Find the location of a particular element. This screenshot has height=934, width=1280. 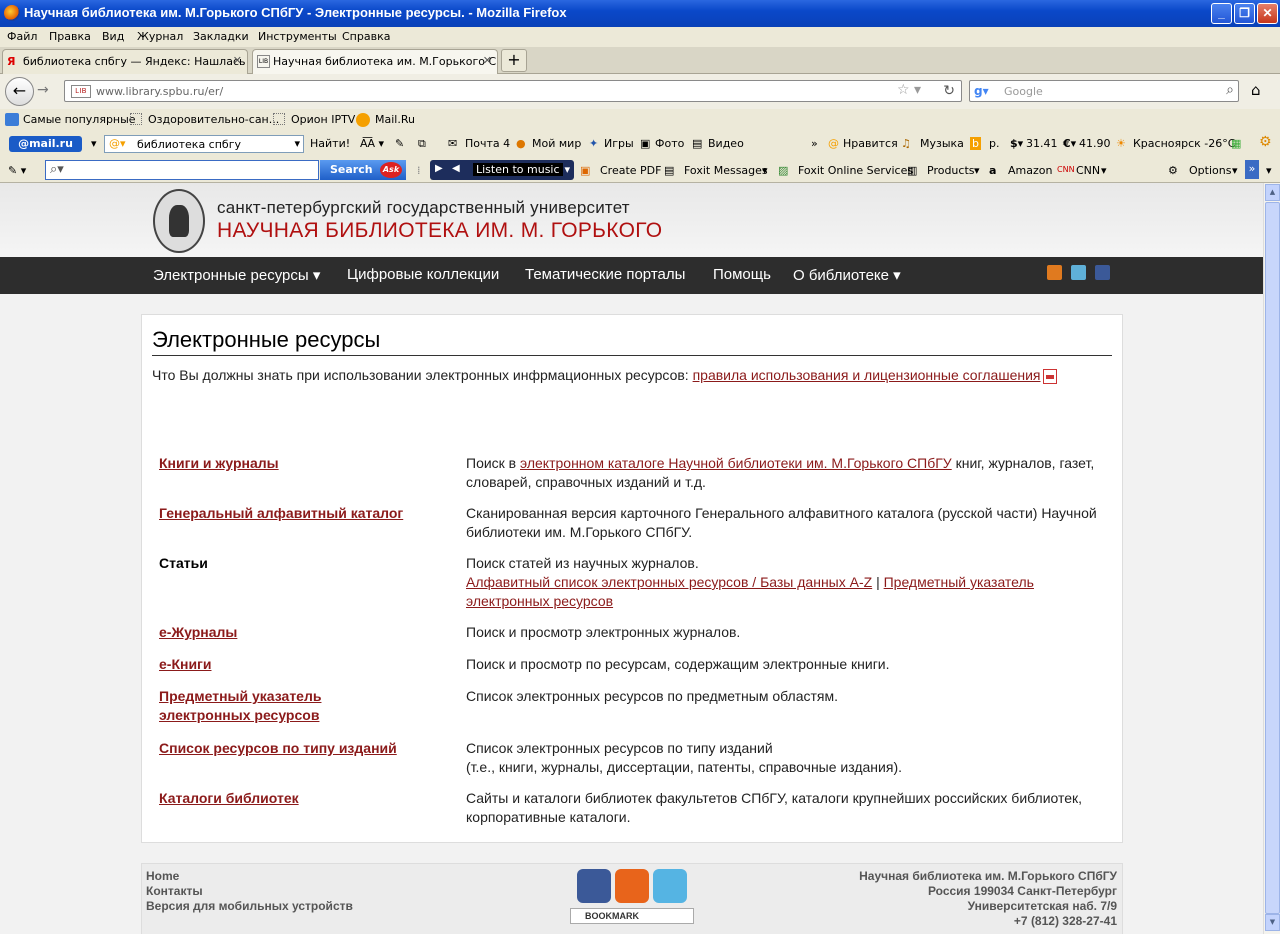

menu-bookmarks: Закладки is located at coordinates (221, 36).